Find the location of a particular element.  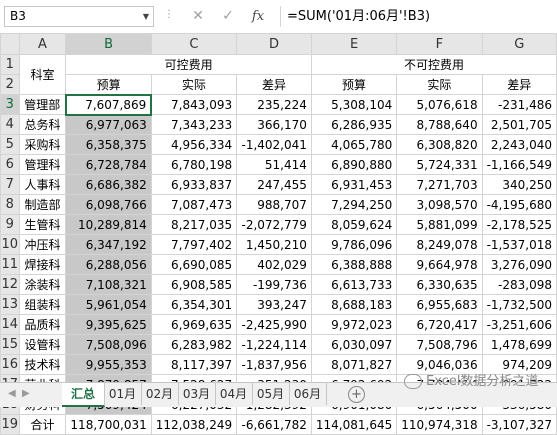

value-cell: 6,283,982 is located at coordinates (194, 344).